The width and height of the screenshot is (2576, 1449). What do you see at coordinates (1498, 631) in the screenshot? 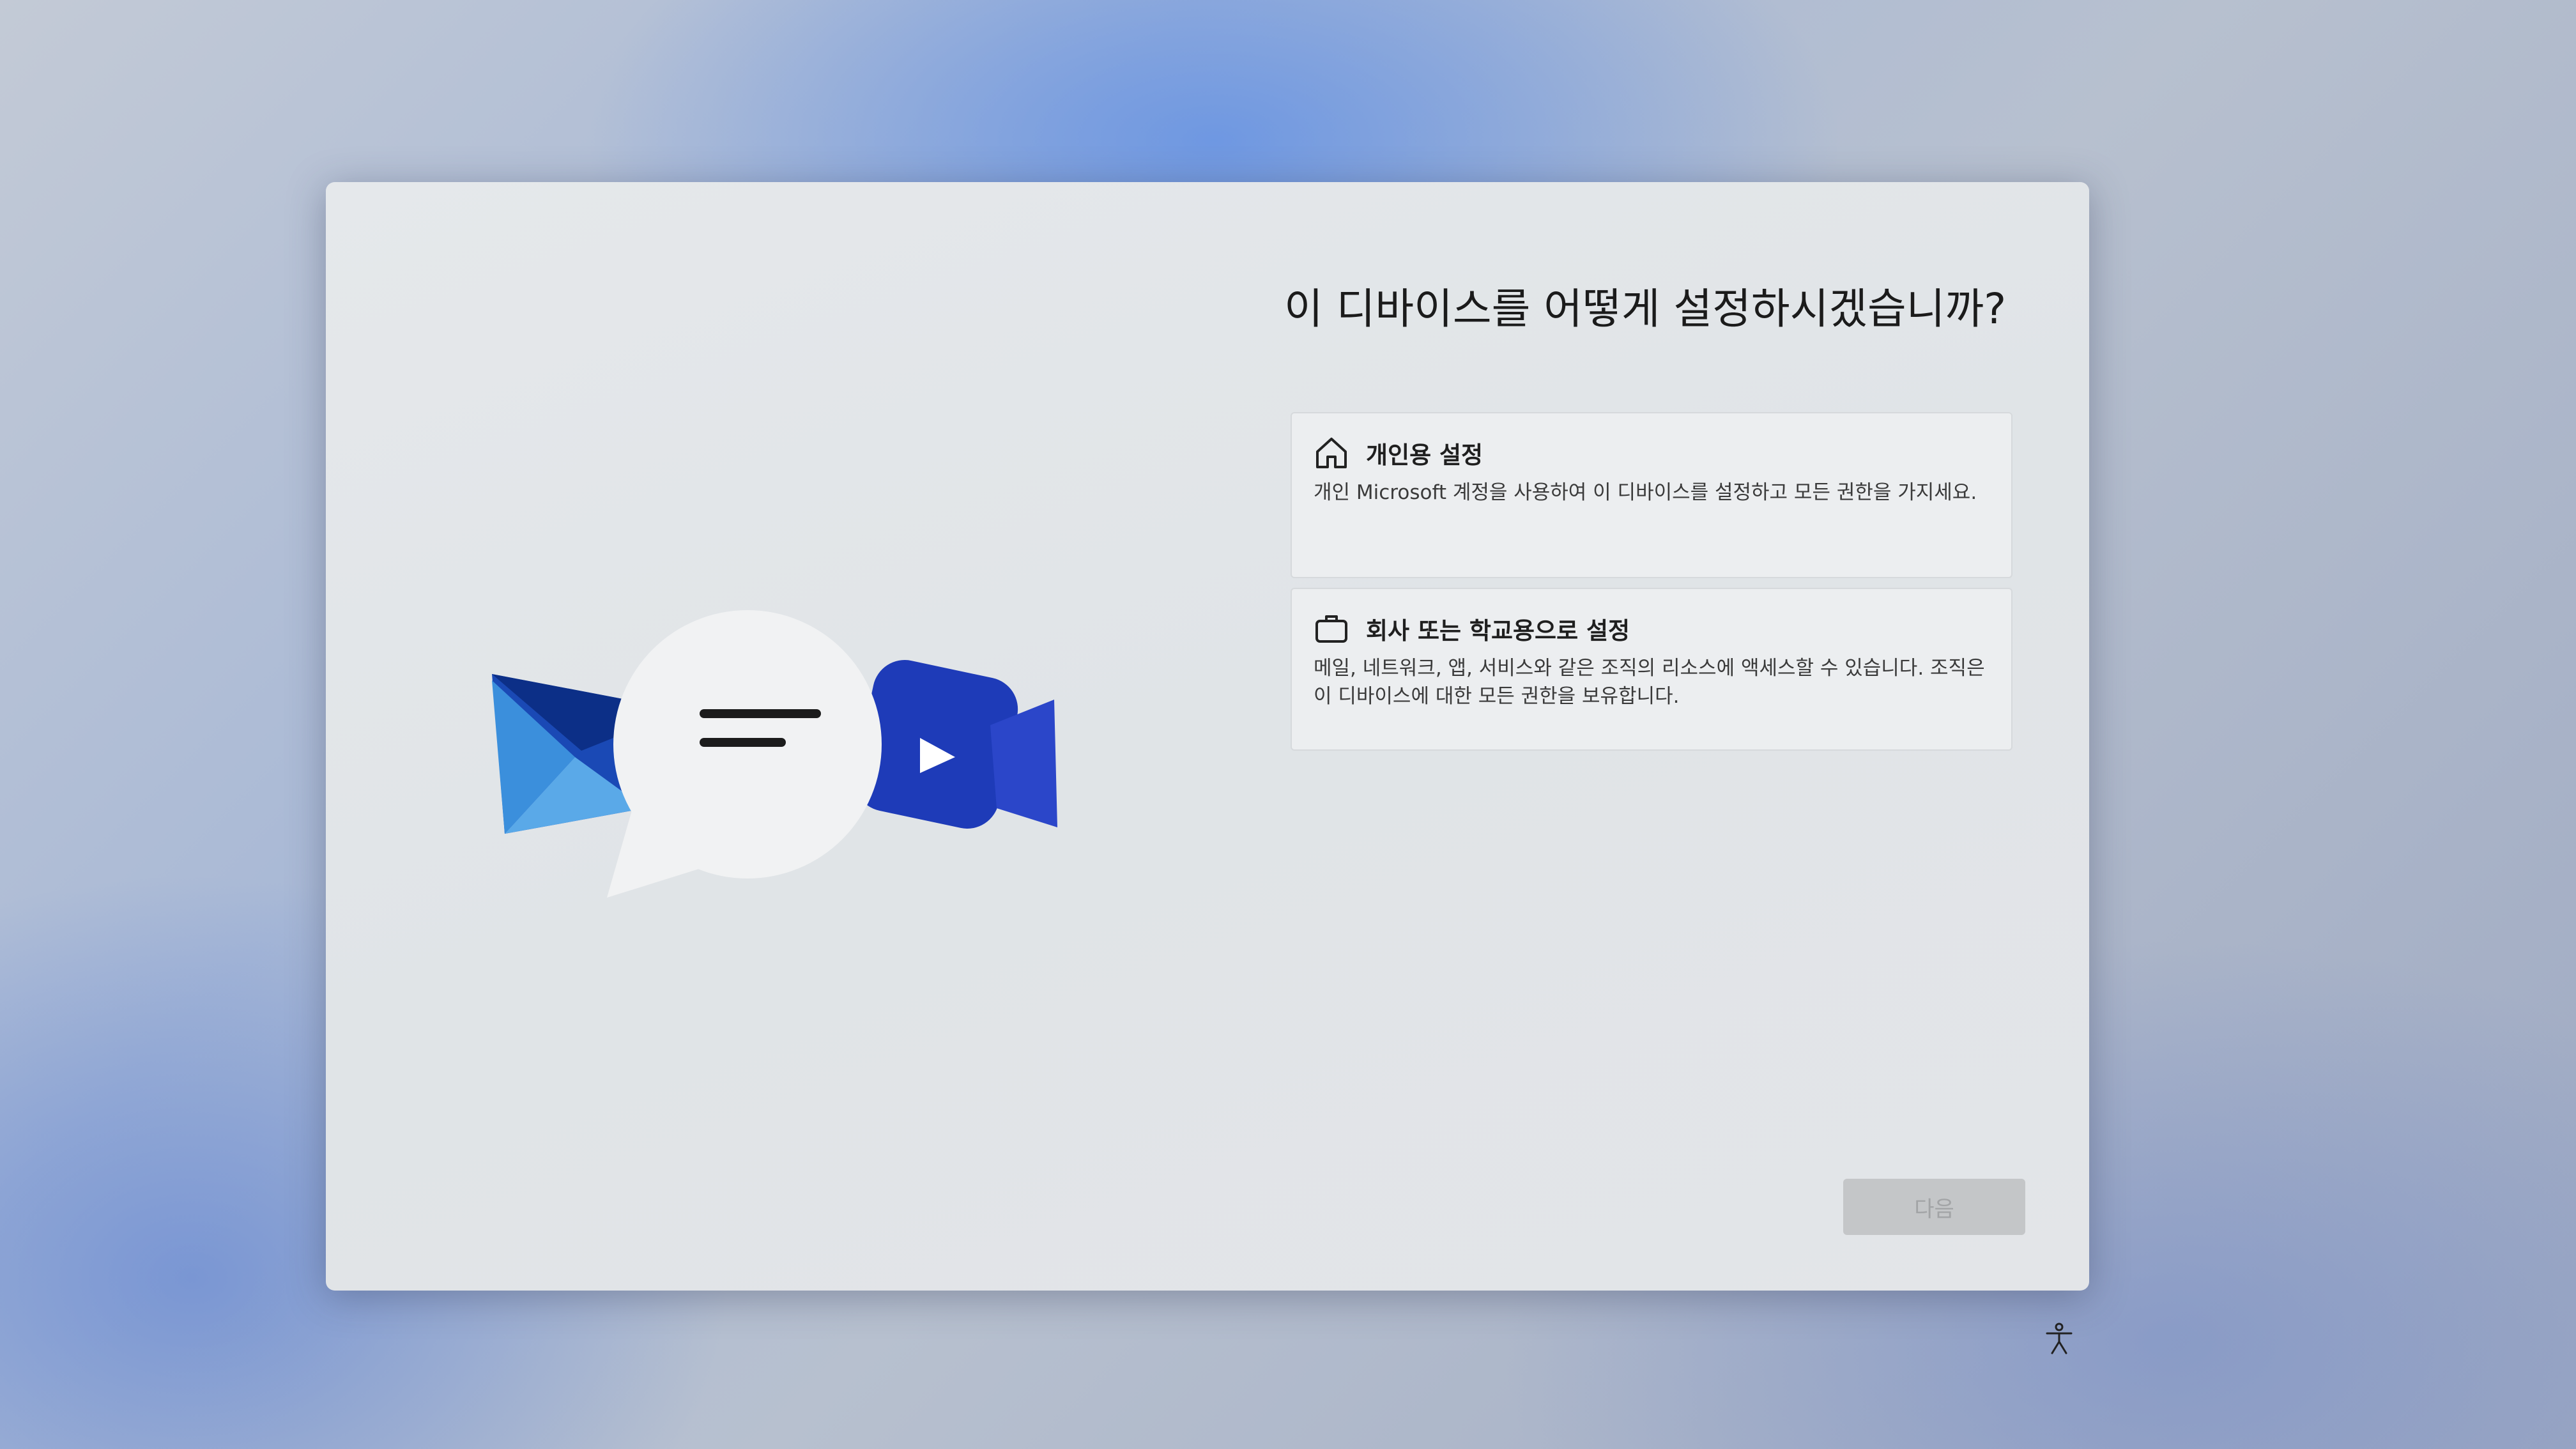
I see `option-title: 회사 또는 학교용으로 설정` at bounding box center [1498, 631].